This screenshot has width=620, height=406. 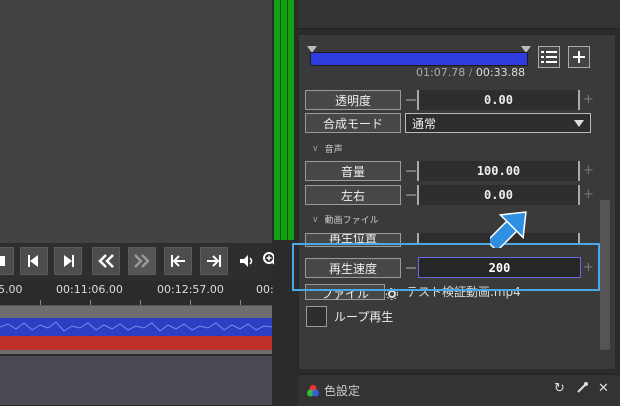 I want to click on current-time: 01:07.78, so click(x=441, y=72).